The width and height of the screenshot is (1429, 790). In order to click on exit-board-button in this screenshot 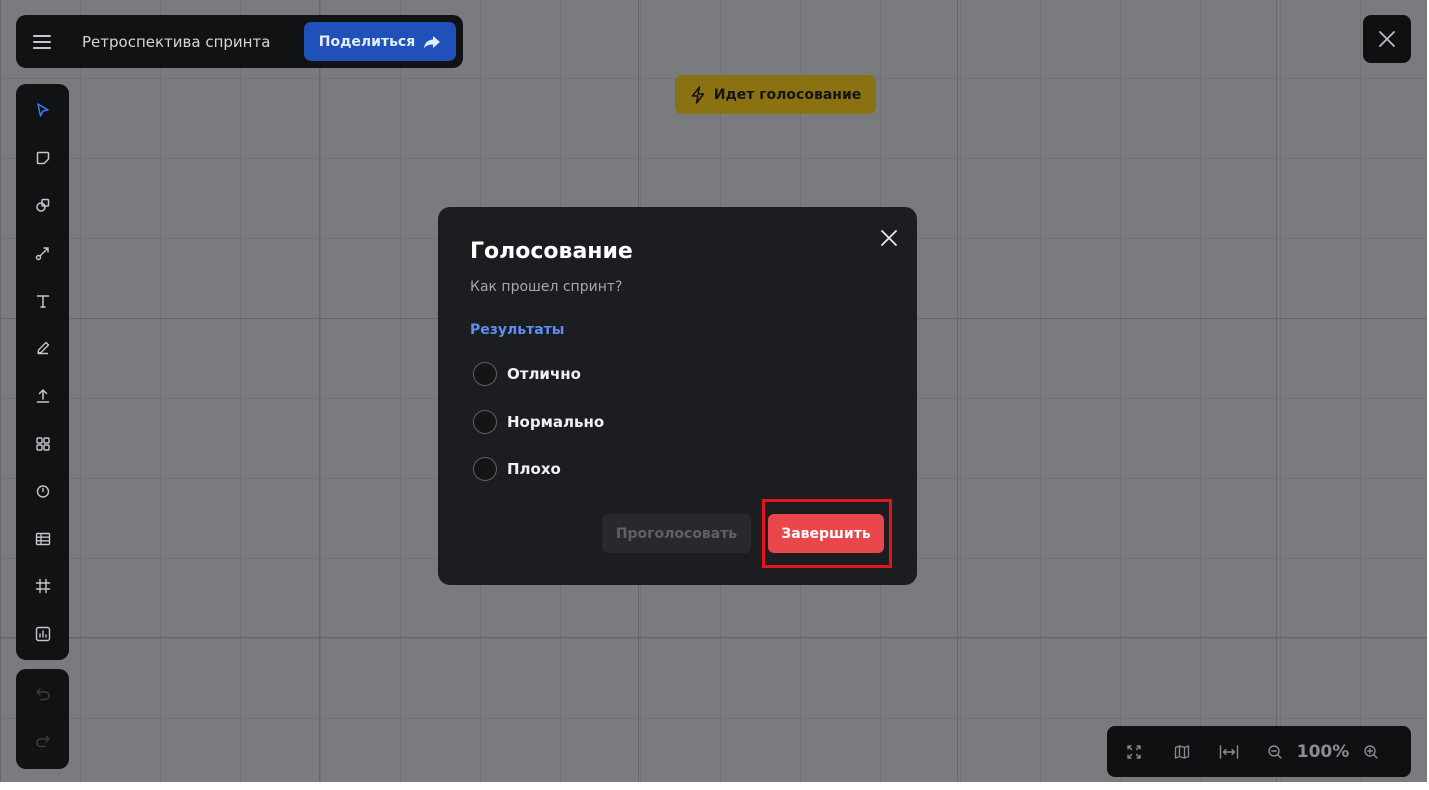, I will do `click(1387, 39)`.